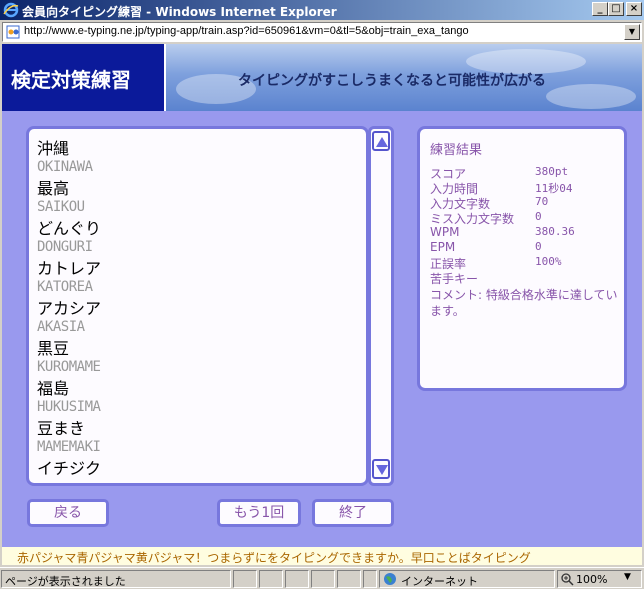  Describe the element at coordinates (634, 9) in the screenshot. I see `close-button: ×` at that location.